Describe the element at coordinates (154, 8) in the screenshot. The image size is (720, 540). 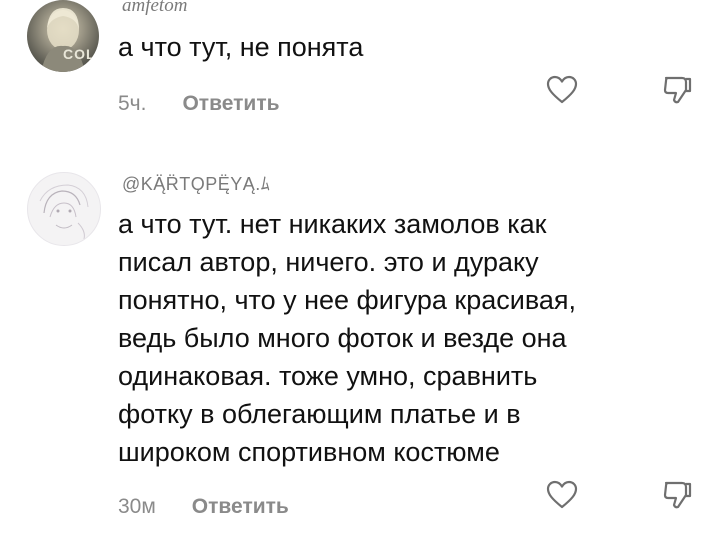
I see `username: amfetom` at that location.